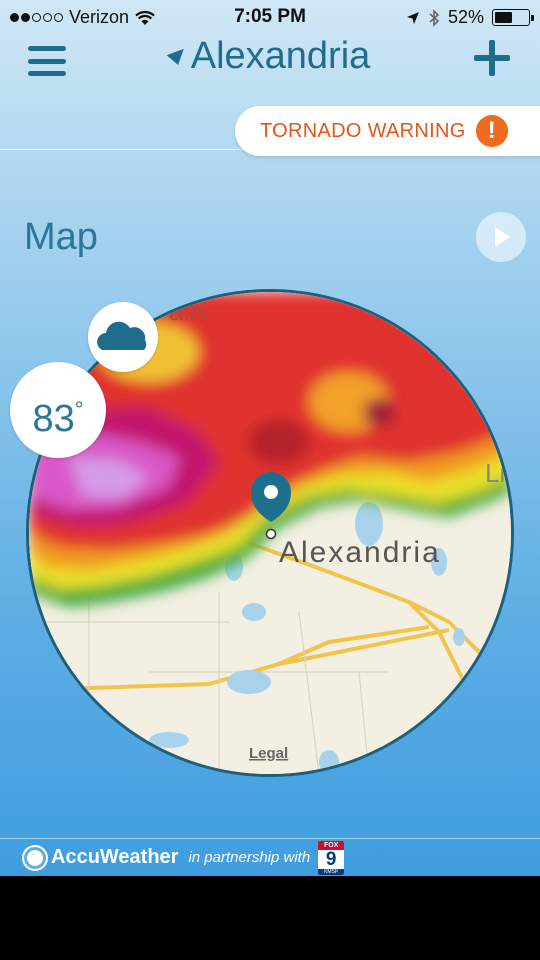  Describe the element at coordinates (35, 857) in the screenshot. I see `sun-icon` at that location.